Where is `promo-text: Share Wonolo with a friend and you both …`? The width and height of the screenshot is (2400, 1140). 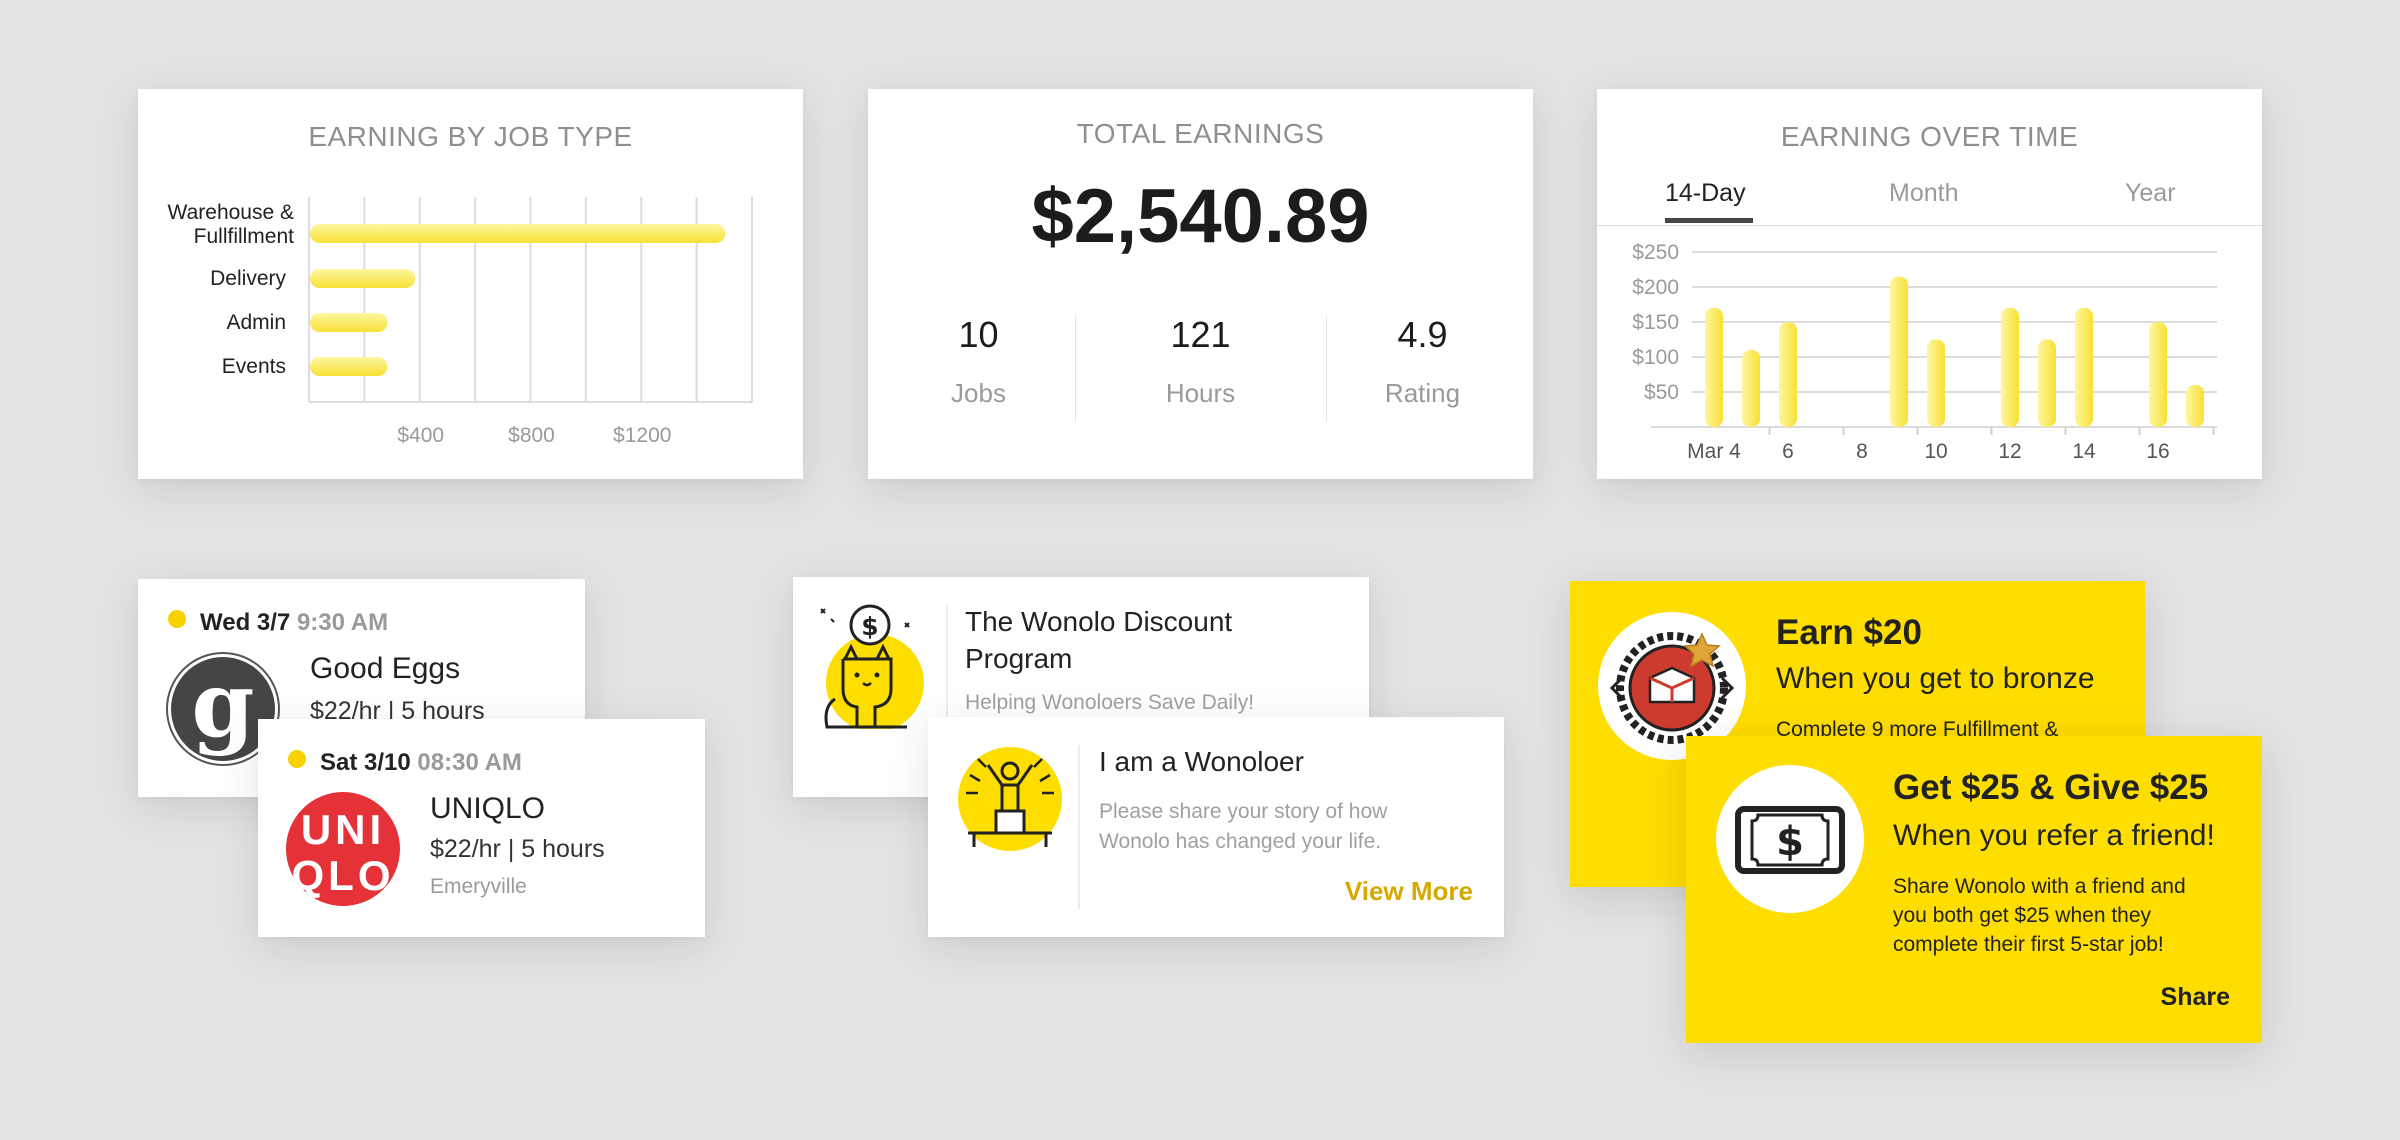 promo-text: Share Wonolo with a friend and you both … is located at coordinates (2039, 915).